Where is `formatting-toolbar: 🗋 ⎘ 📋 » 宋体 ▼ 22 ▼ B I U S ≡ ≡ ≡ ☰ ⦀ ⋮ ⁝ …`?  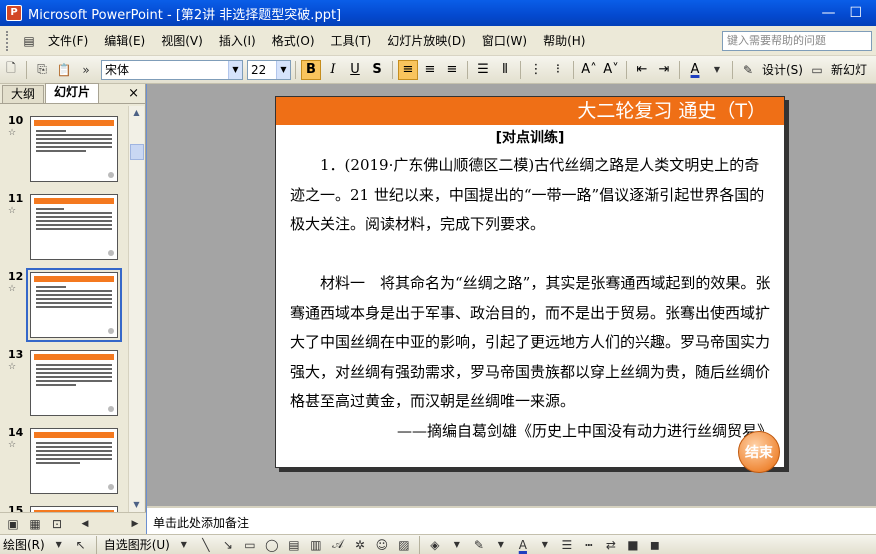 formatting-toolbar: 🗋 ⎘ 📋 » 宋体 ▼ 22 ▼ B I U S ≡ ≡ ≡ ☰ ⦀ ⋮ ⁝ … is located at coordinates (438, 70).